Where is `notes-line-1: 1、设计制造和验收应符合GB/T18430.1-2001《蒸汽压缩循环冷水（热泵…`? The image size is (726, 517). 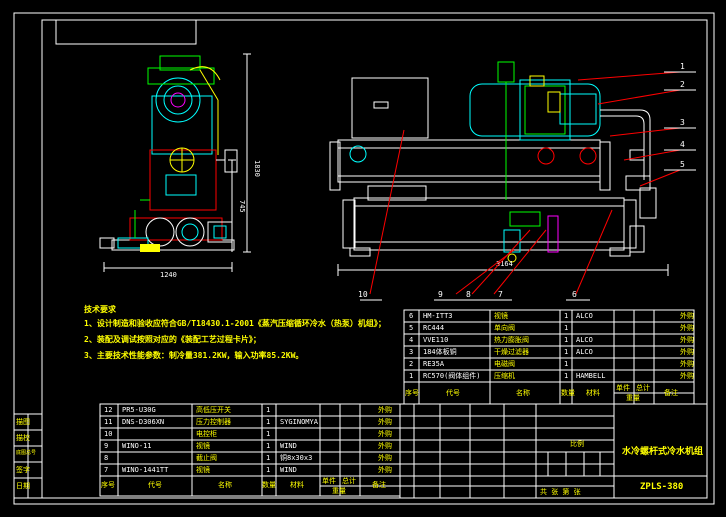 notes-line-1: 1、设计制造和验收应符合GB/T18430.1-2001《蒸汽压缩循环冷水（热泵… is located at coordinates (235, 323).